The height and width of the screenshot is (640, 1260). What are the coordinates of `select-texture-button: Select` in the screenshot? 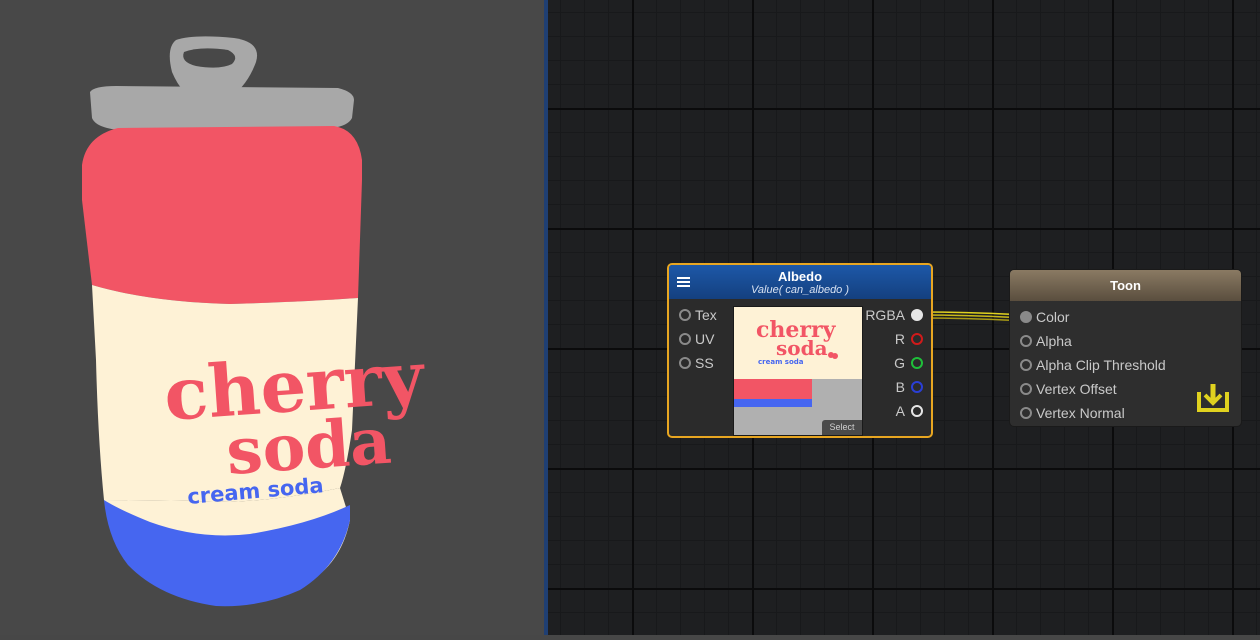 It's located at (842, 427).